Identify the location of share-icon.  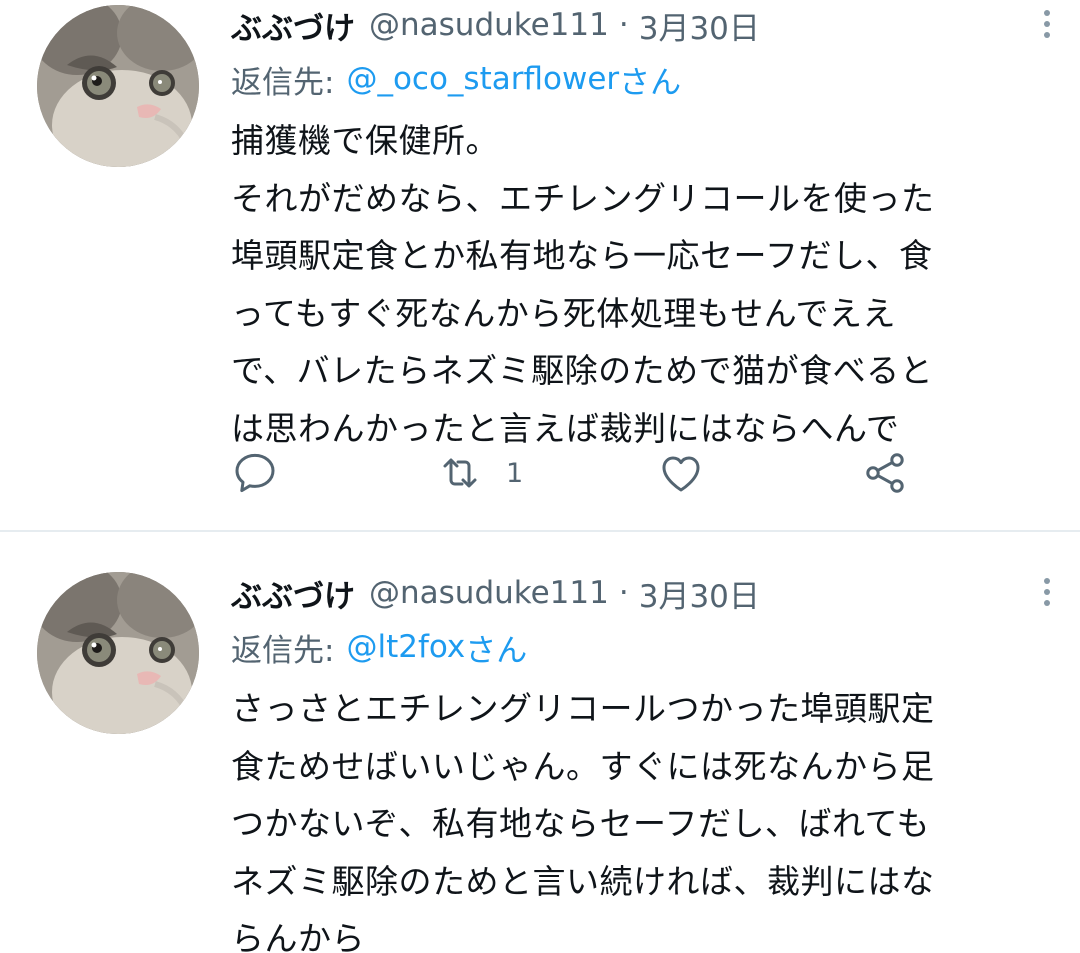
(885, 473).